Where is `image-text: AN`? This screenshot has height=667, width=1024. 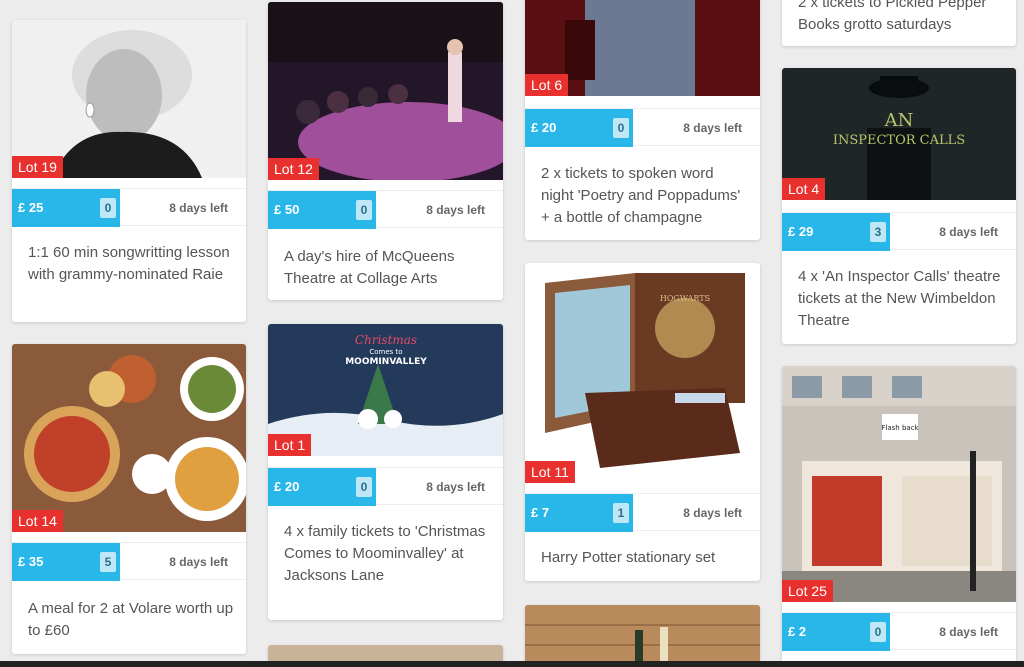
image-text: AN is located at coordinates (899, 120).